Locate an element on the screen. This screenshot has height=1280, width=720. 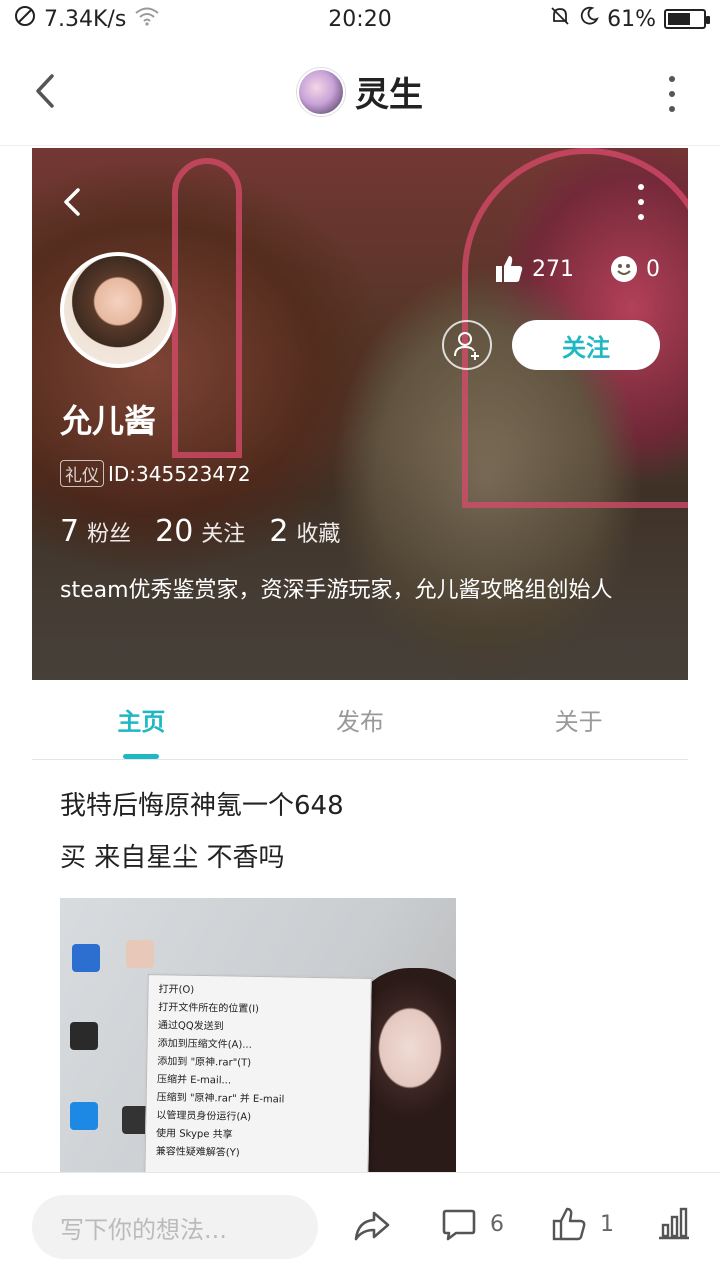
profile-counts: 7 粉丝 20 关注 2 收藏 is located at coordinates (200, 531).